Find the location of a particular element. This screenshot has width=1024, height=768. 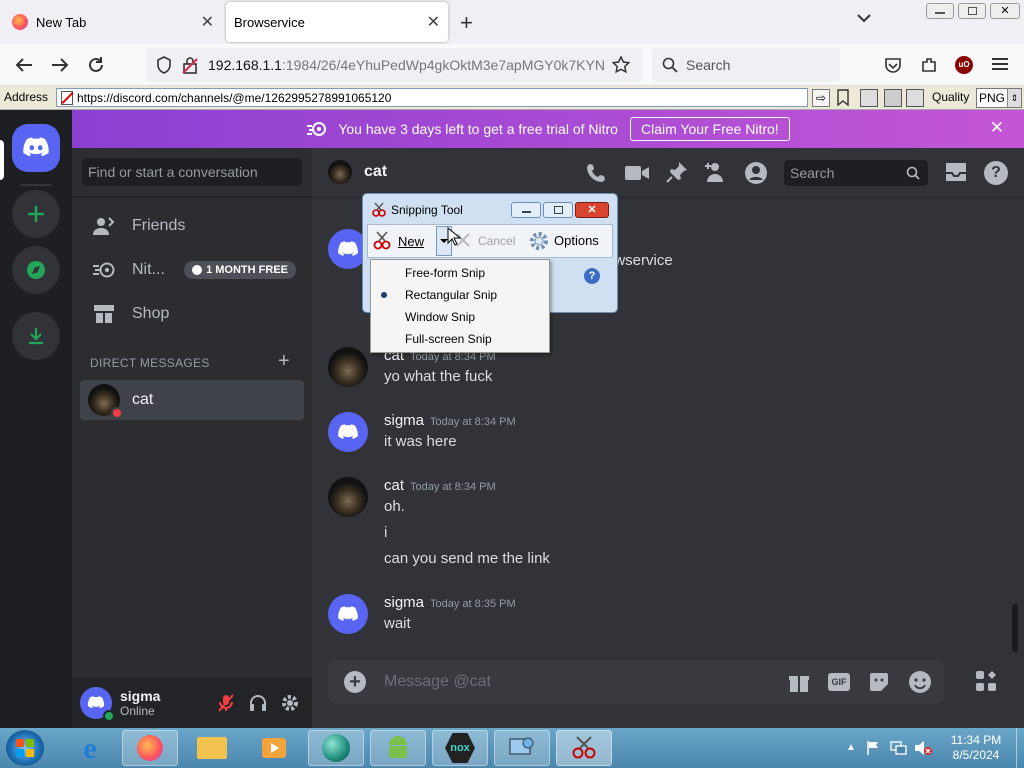

options-gear-icon is located at coordinates (539, 241).